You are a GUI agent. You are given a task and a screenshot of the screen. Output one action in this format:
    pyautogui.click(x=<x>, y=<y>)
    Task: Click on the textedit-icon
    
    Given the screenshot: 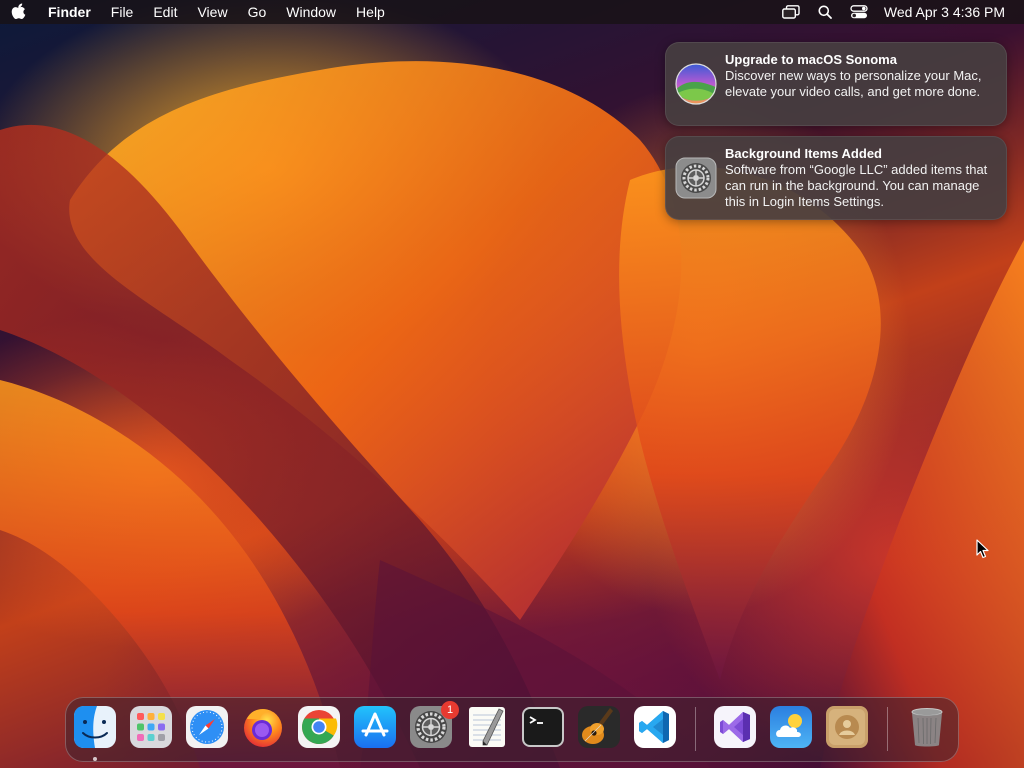 What is the action you would take?
    pyautogui.click(x=487, y=727)
    